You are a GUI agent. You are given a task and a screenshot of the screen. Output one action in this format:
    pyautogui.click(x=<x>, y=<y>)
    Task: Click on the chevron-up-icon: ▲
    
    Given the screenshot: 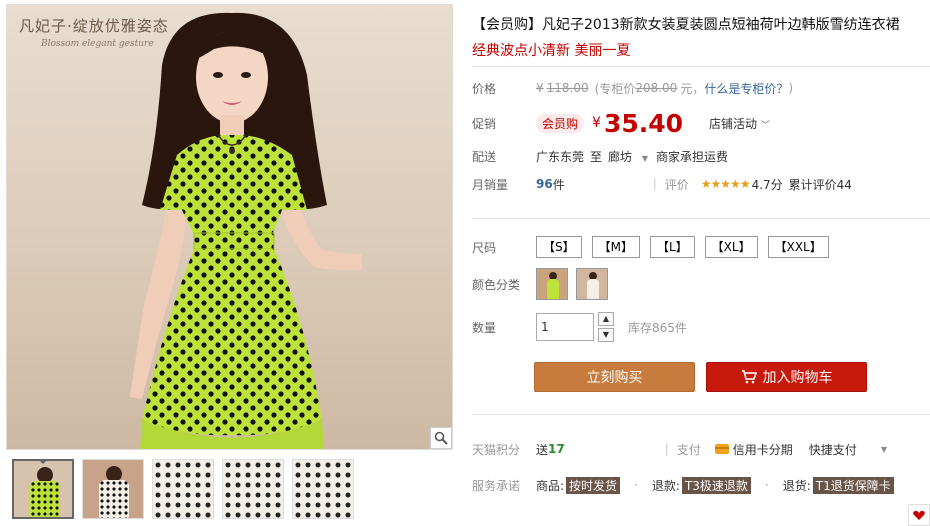 What is the action you would take?
    pyautogui.click(x=606, y=319)
    